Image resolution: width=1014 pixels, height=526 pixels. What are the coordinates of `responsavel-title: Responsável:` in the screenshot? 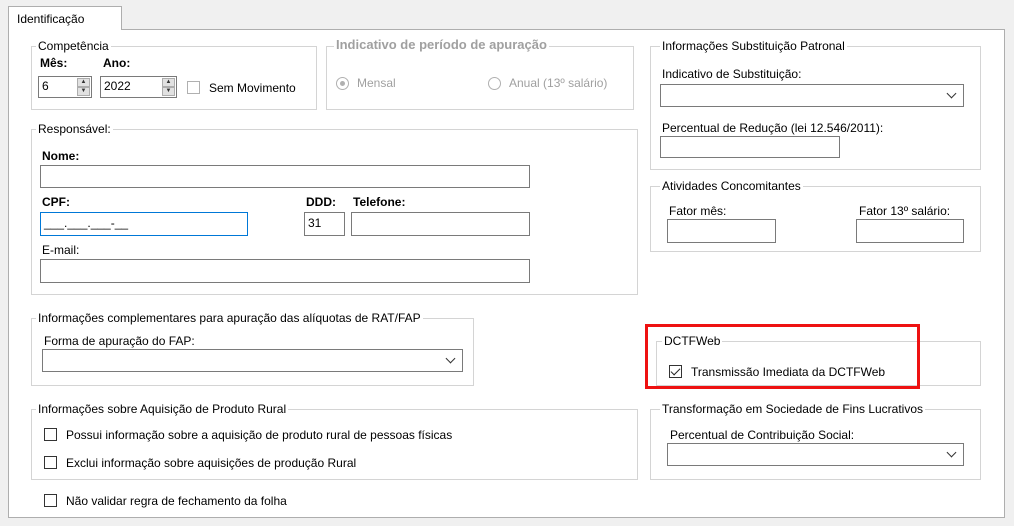 It's located at (74, 129).